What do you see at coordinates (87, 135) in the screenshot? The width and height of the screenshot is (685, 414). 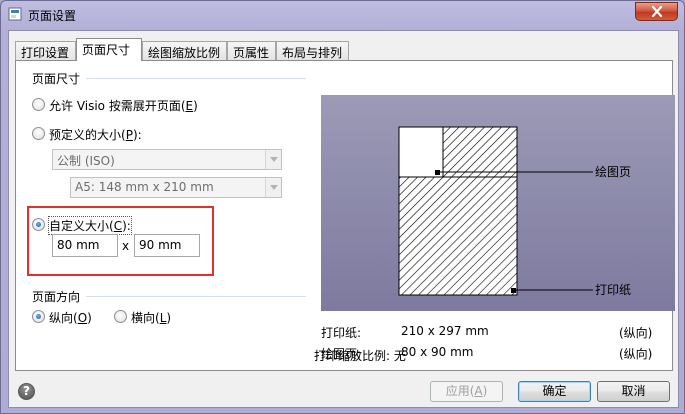 I see `label-text: 预定义的大小(` at bounding box center [87, 135].